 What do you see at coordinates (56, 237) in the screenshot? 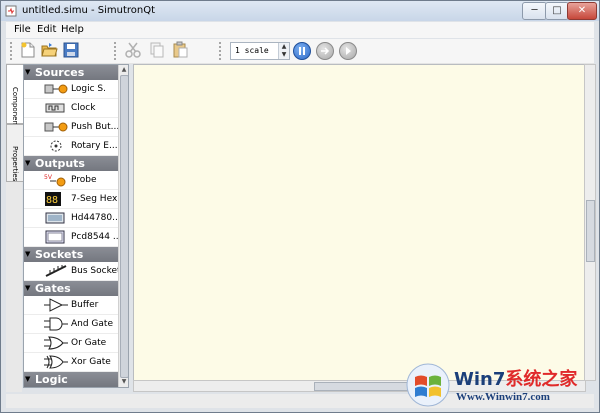
I see `lcd2-icon` at bounding box center [56, 237].